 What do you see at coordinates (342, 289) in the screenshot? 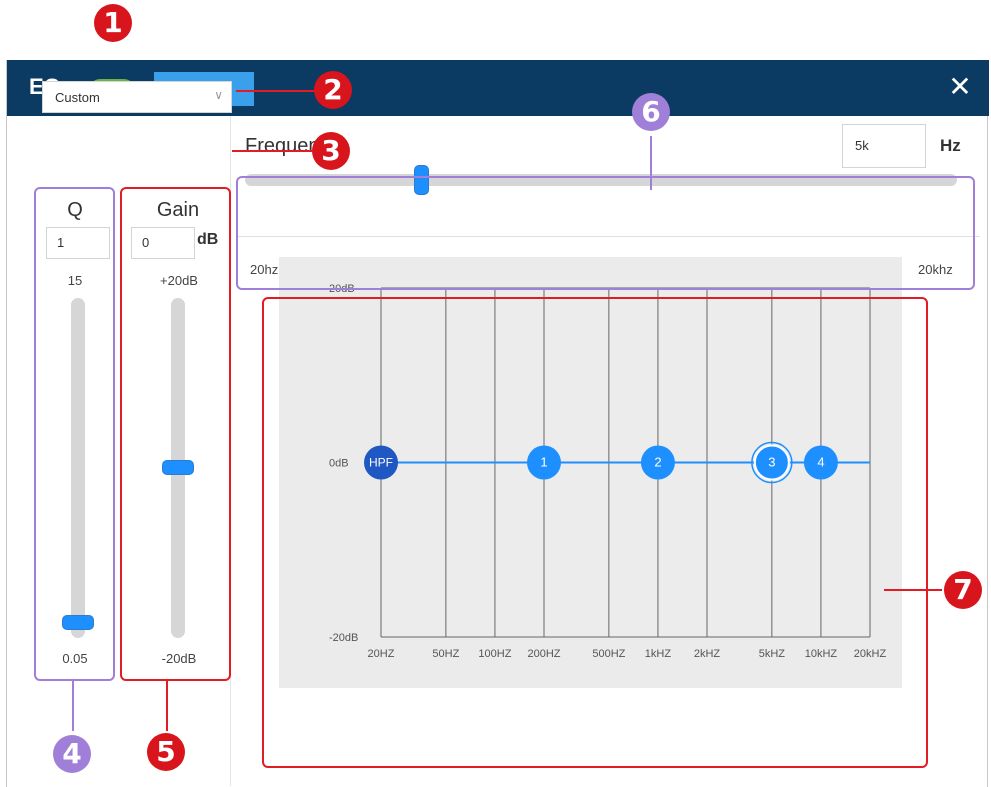
I see `y-tick-label: 20dB` at bounding box center [342, 289].